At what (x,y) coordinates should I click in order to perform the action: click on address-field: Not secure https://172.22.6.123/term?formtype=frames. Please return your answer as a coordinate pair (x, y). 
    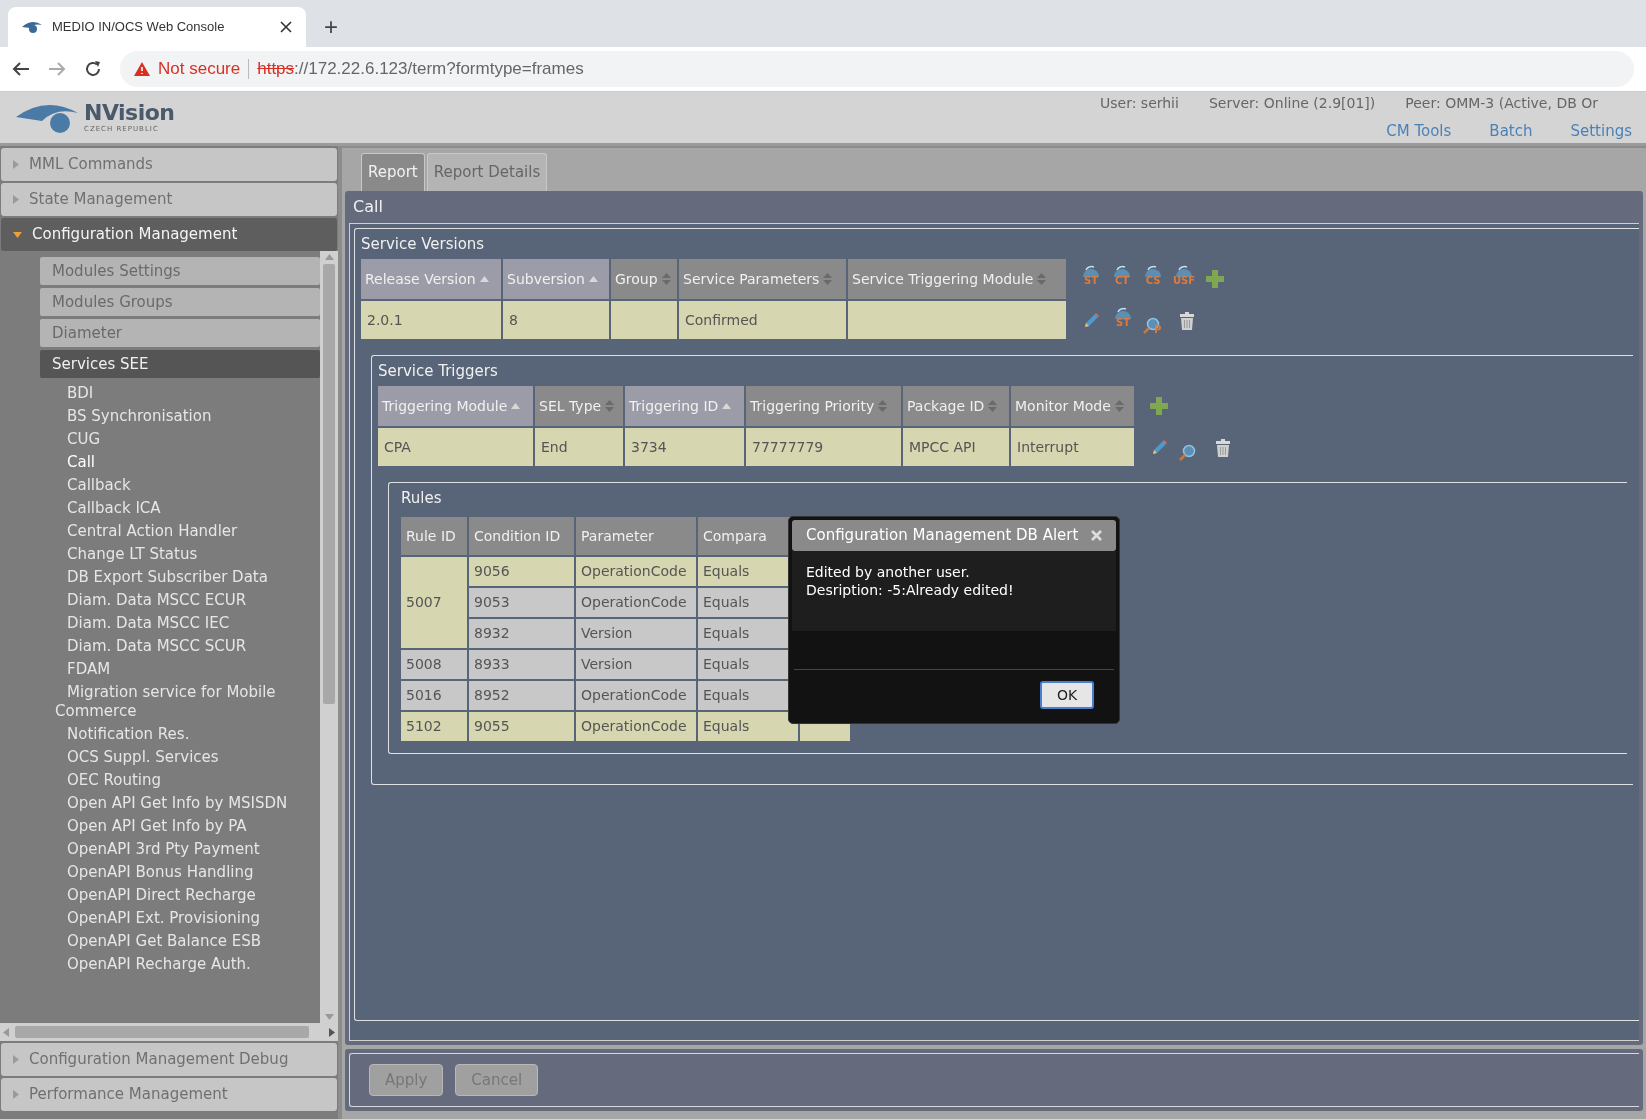
    Looking at the image, I should click on (877, 69).